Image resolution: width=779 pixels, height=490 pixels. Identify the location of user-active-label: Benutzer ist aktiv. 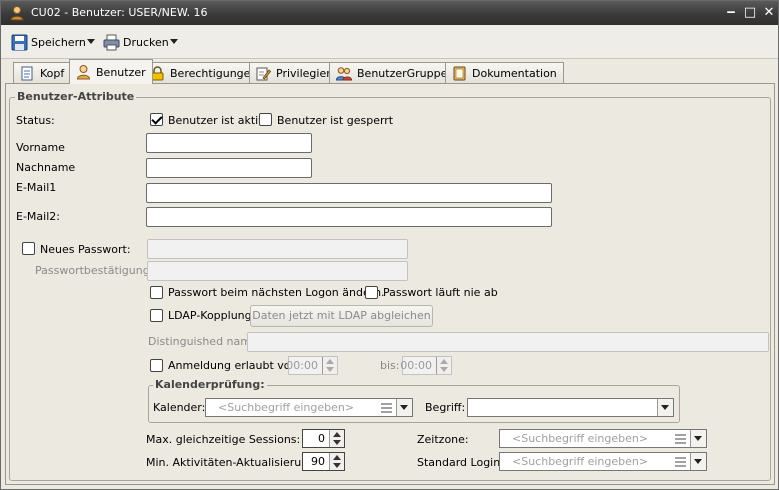
(216, 120).